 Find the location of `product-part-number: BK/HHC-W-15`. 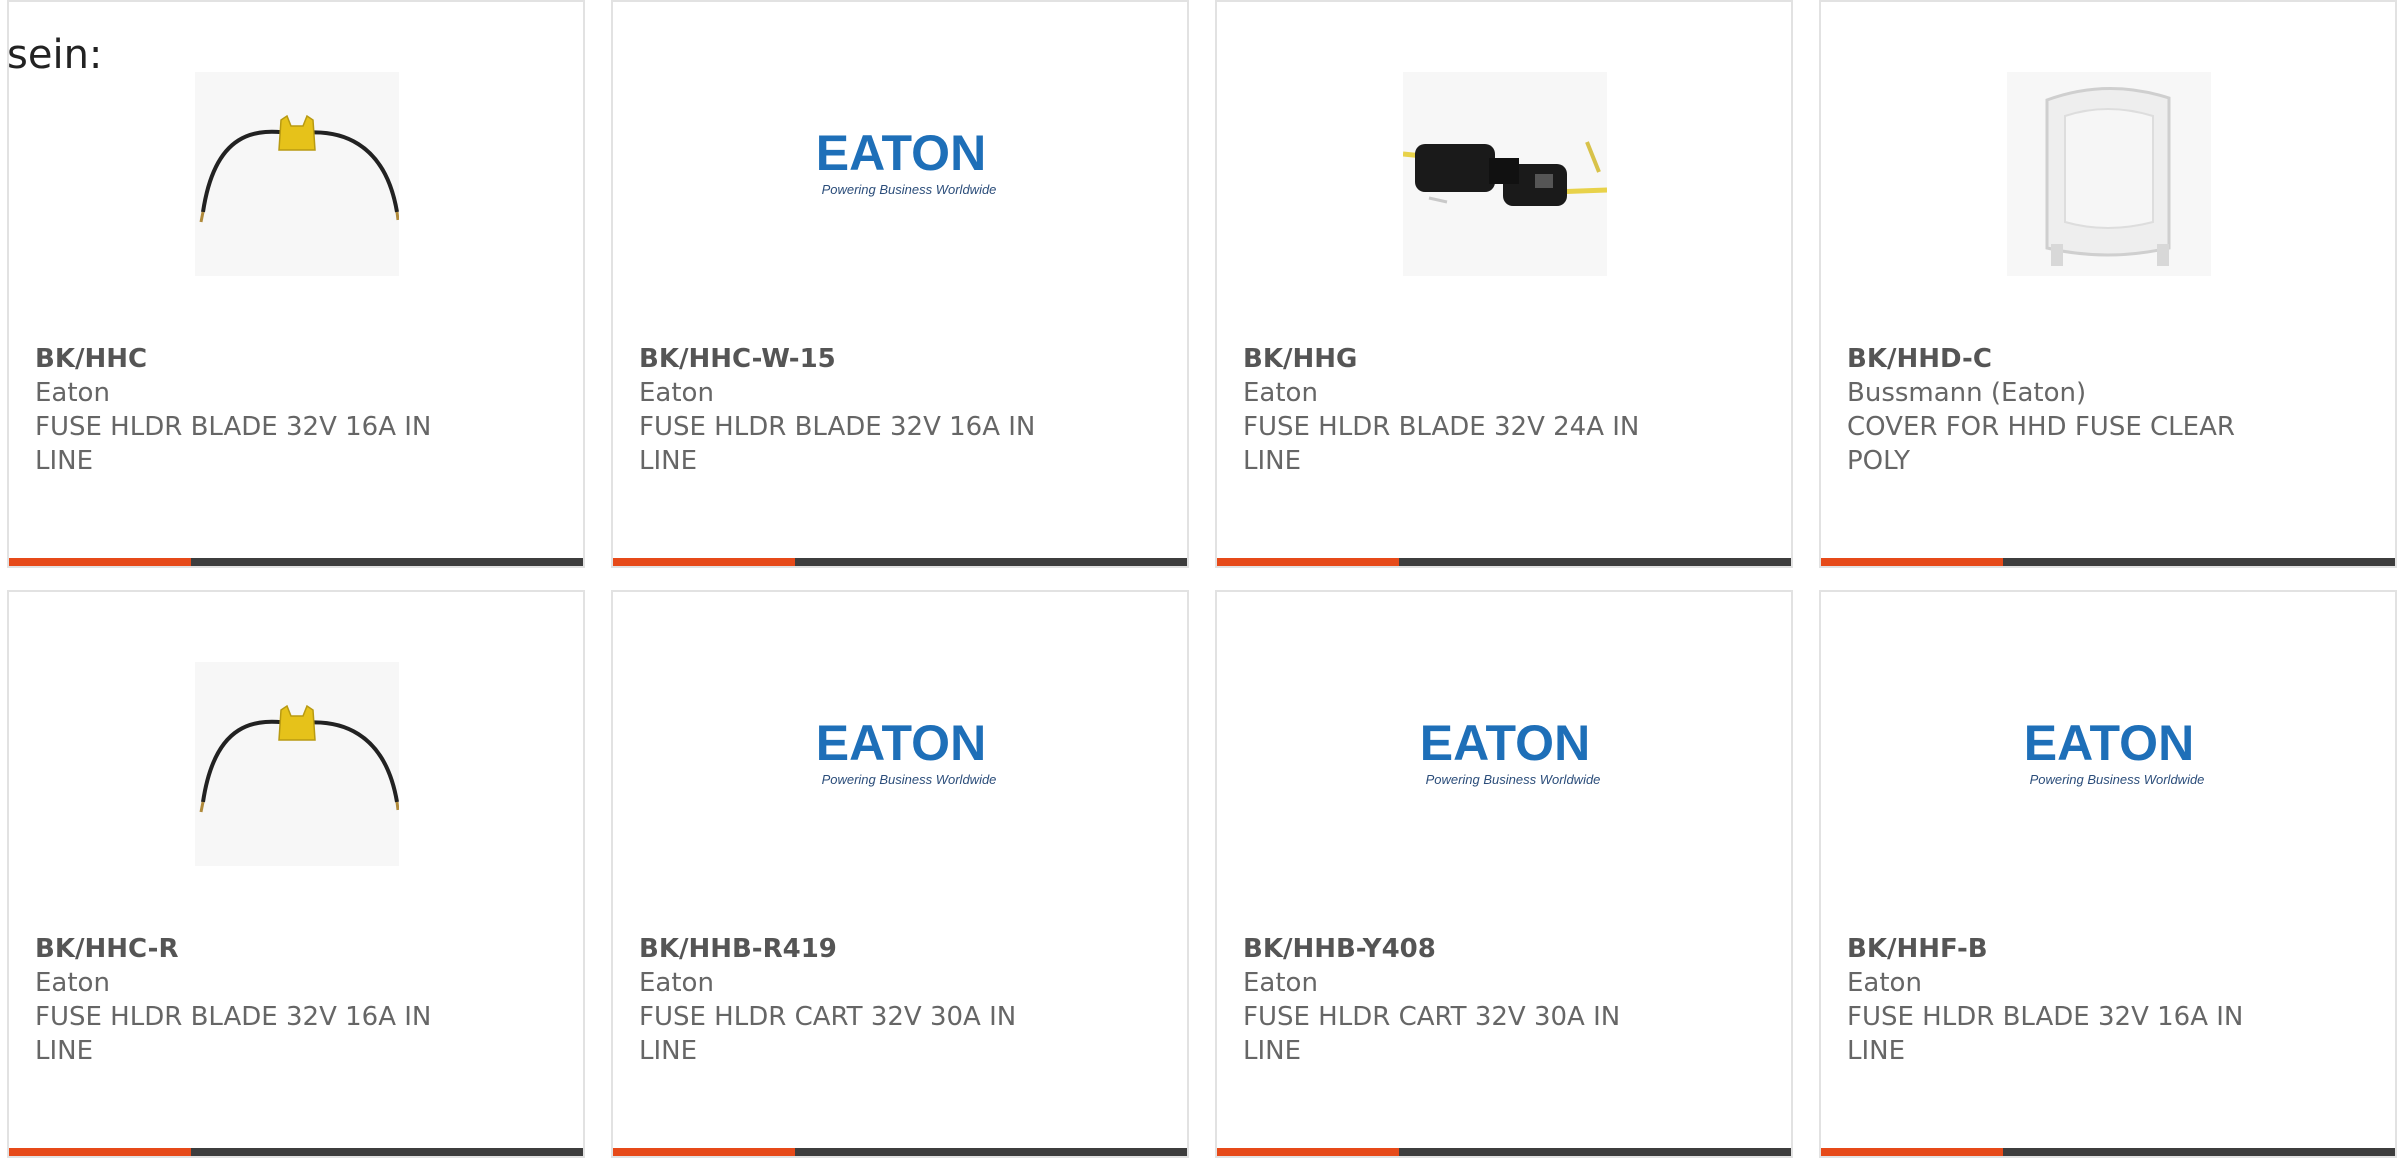

product-part-number: BK/HHC-W-15 is located at coordinates (854, 359).